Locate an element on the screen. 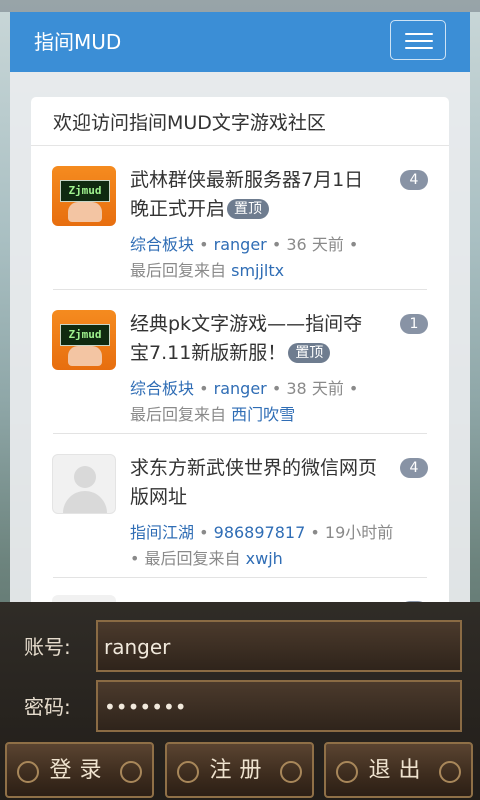  card-title: 欢迎访问指间MUD文字游戏社区 is located at coordinates (189, 123).